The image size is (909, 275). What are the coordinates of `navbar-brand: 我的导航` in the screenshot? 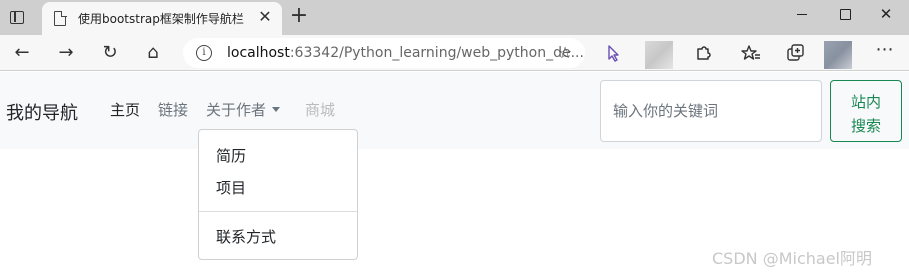 It's located at (42, 112).